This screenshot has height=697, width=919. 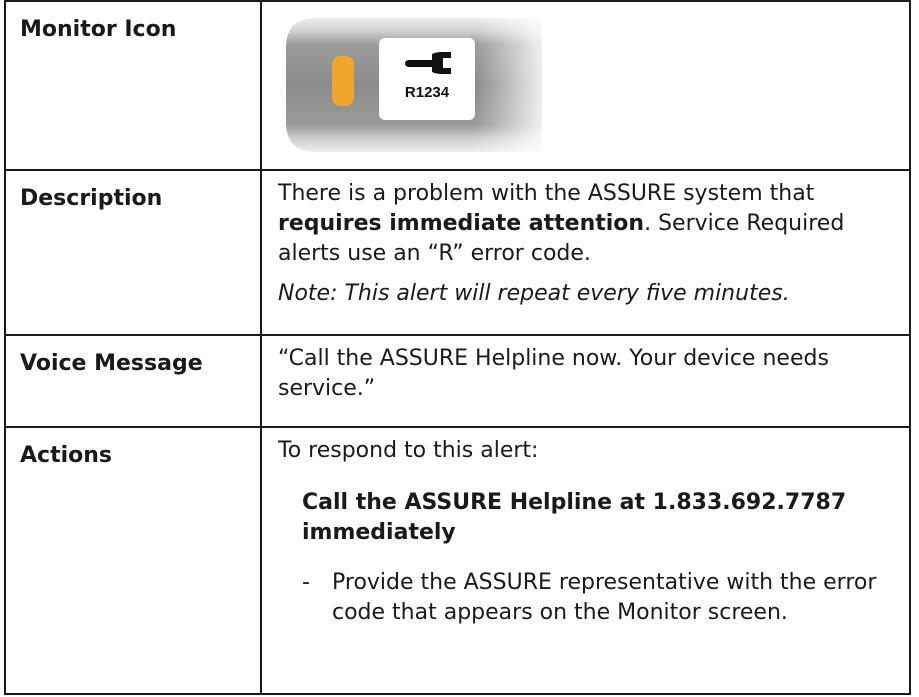 What do you see at coordinates (98, 29) in the screenshot?
I see `row-label: Monitor Icon` at bounding box center [98, 29].